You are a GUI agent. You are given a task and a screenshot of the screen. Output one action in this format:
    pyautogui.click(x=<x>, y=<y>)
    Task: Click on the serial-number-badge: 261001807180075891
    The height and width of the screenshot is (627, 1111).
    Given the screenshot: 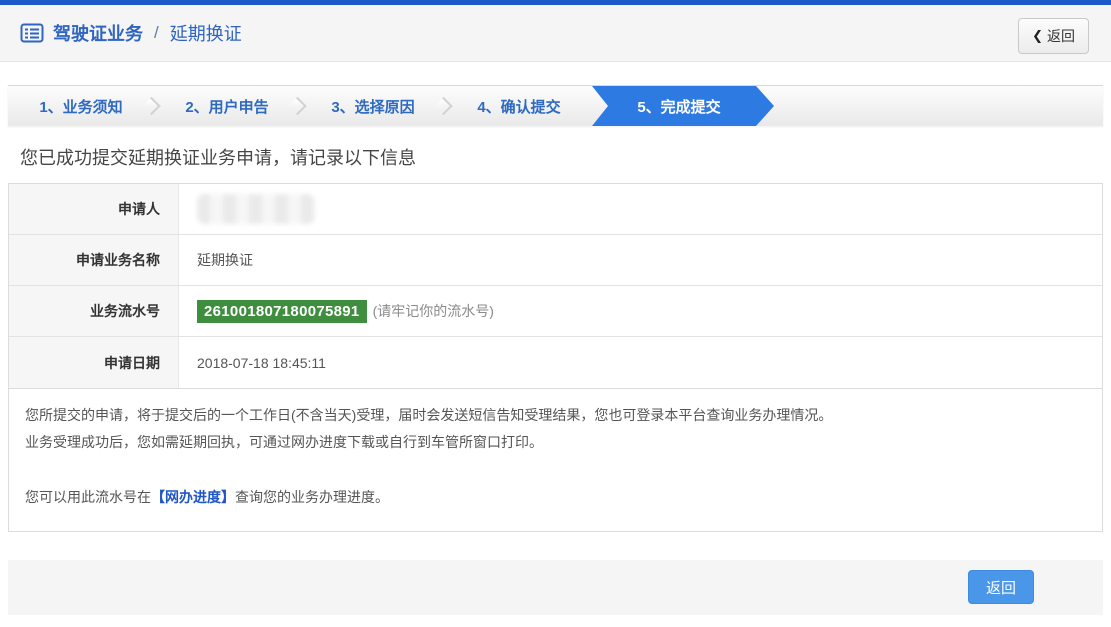 What is the action you would take?
    pyautogui.click(x=282, y=311)
    